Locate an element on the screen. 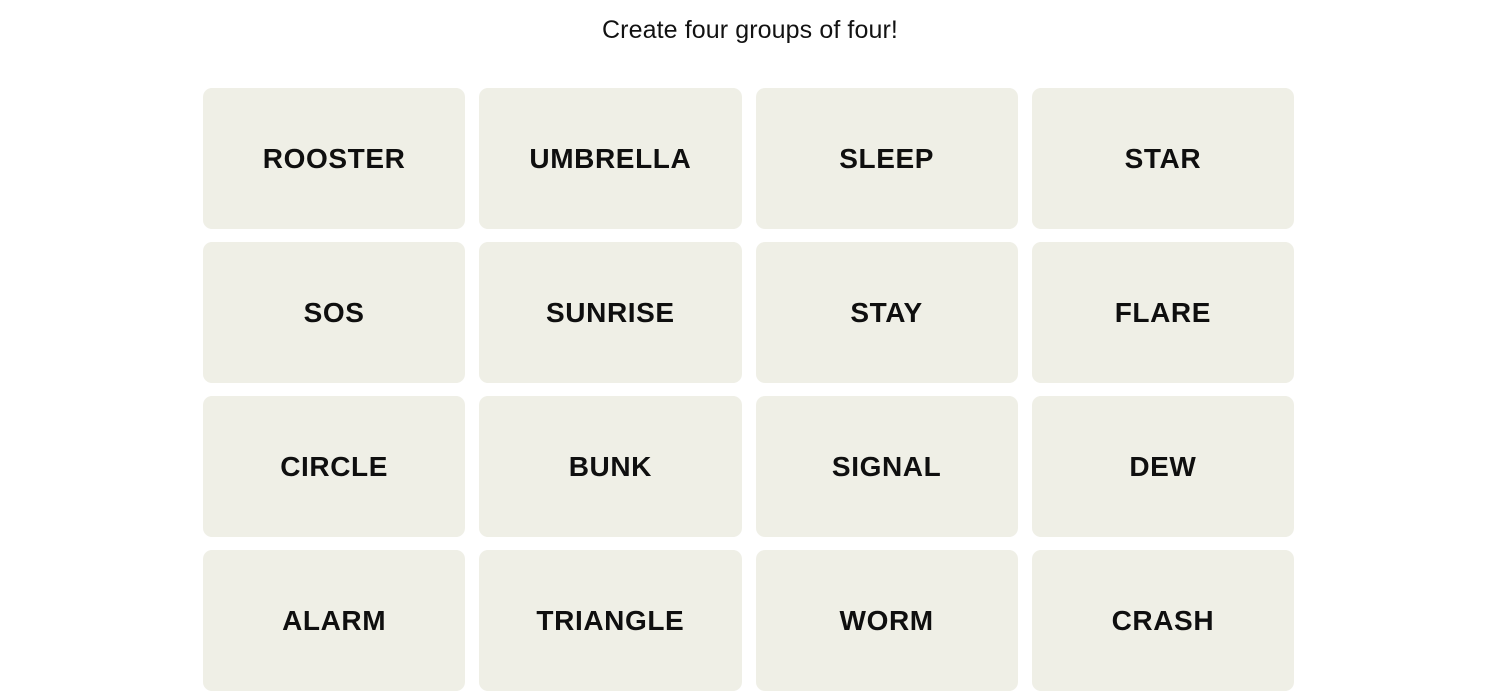 The width and height of the screenshot is (1500, 695). word-tile: SUNRISE is located at coordinates (610, 312).